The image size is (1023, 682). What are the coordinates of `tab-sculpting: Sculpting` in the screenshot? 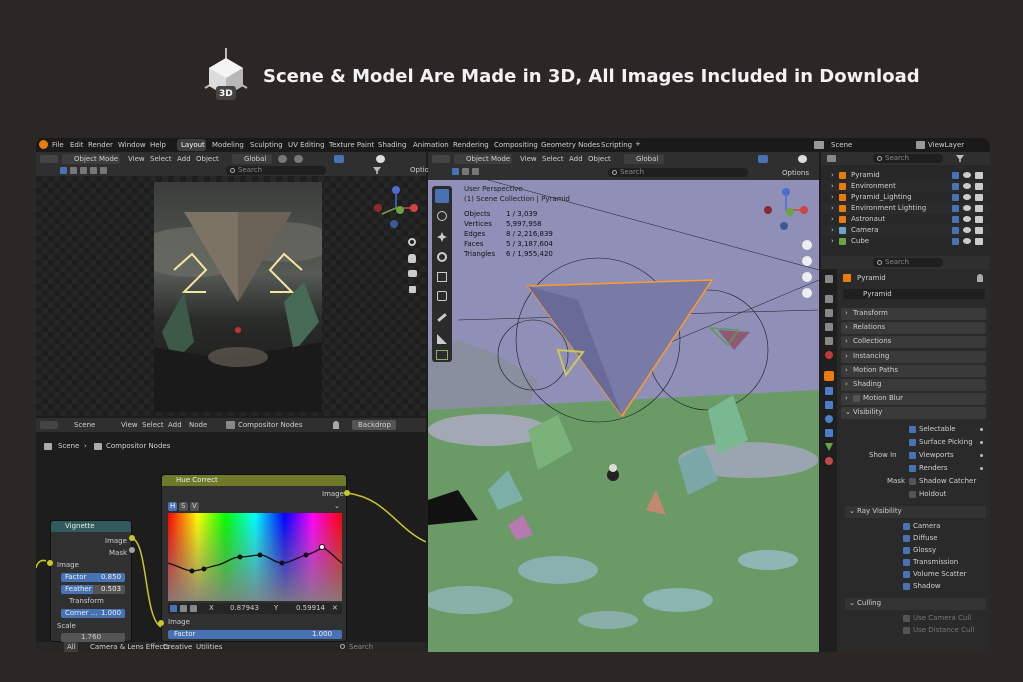 It's located at (266, 145).